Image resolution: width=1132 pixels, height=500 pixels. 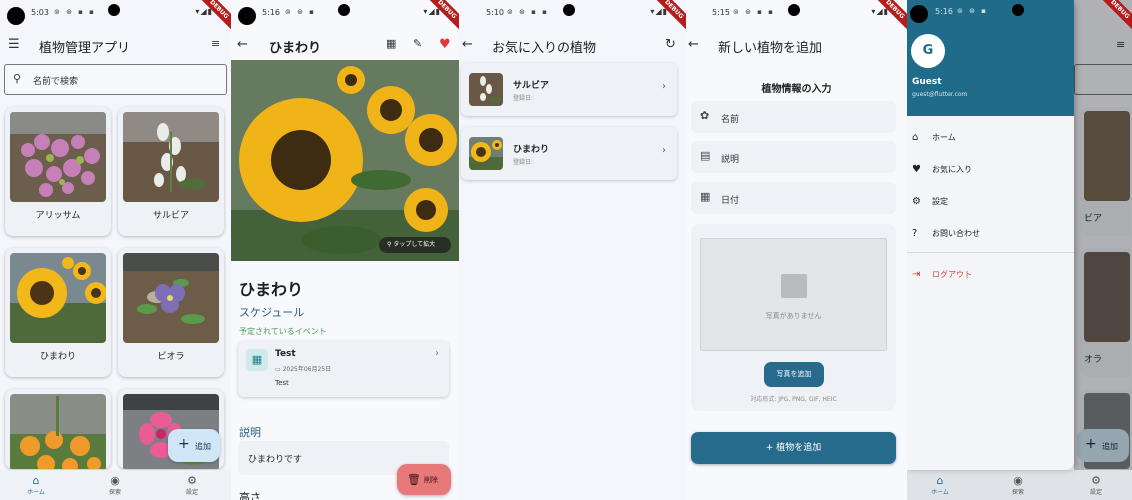 I want to click on date-field-label: 日付, so click(x=730, y=201).